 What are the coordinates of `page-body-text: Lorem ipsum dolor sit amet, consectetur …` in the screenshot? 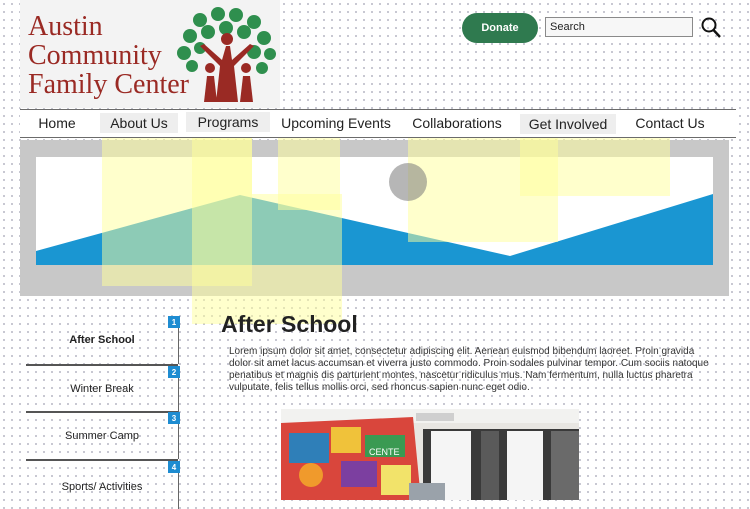 It's located at (469, 369).